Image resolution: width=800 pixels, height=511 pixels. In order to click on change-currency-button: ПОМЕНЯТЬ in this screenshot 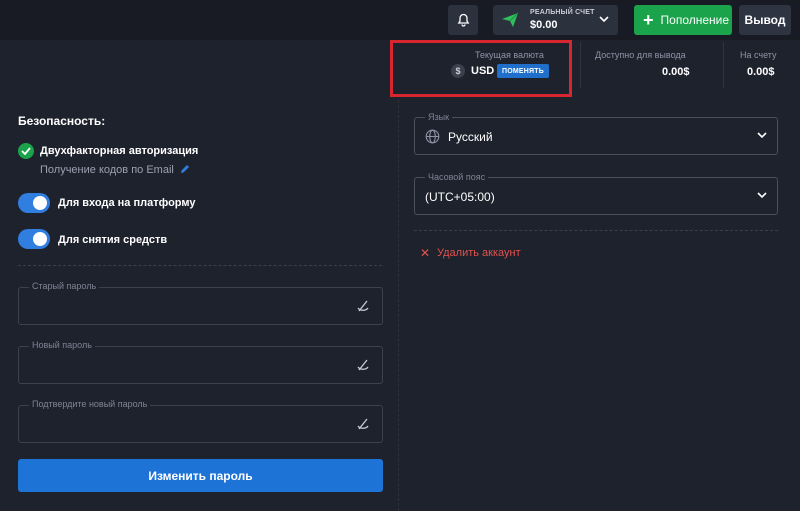, I will do `click(523, 71)`.